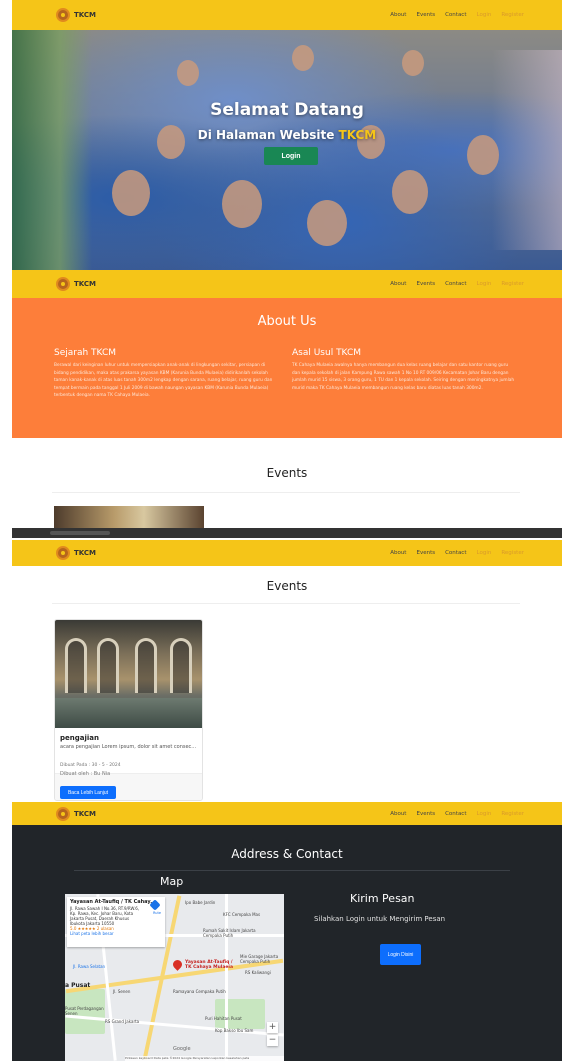 The image size is (562, 1061). What do you see at coordinates (89, 966) in the screenshot?
I see `map-label: Jl. Rawa Selatan` at bounding box center [89, 966].